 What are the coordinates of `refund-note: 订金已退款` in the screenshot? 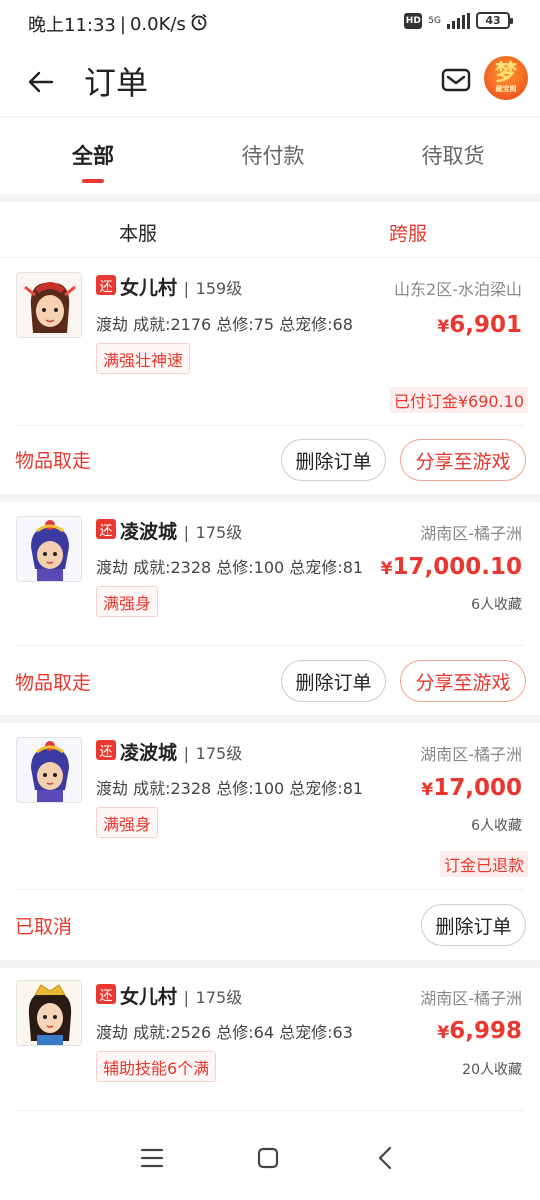 It's located at (483, 864).